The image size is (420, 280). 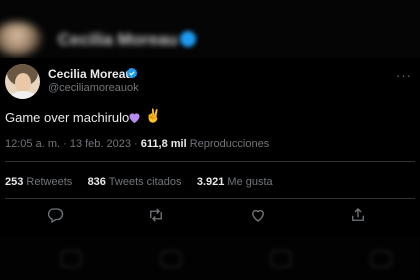 What do you see at coordinates (404, 75) in the screenshot?
I see `more-options-icon: ···` at bounding box center [404, 75].